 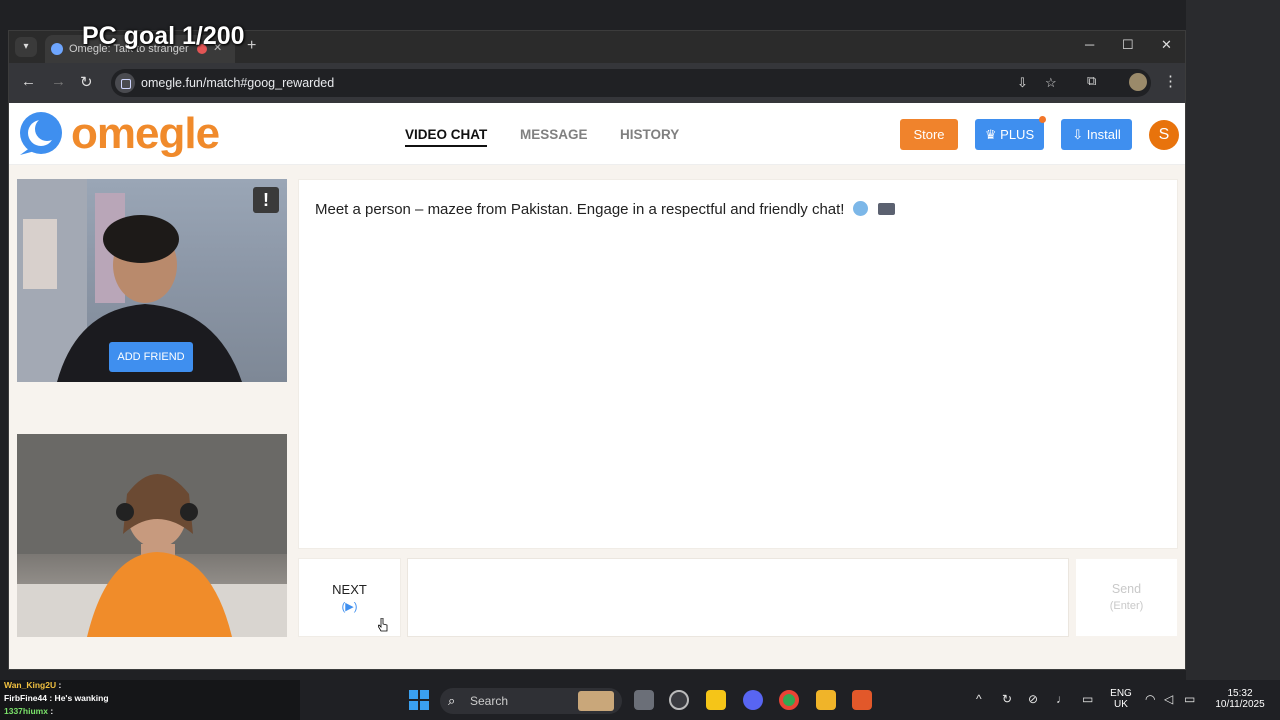 I want to click on report-button: !, so click(x=266, y=200).